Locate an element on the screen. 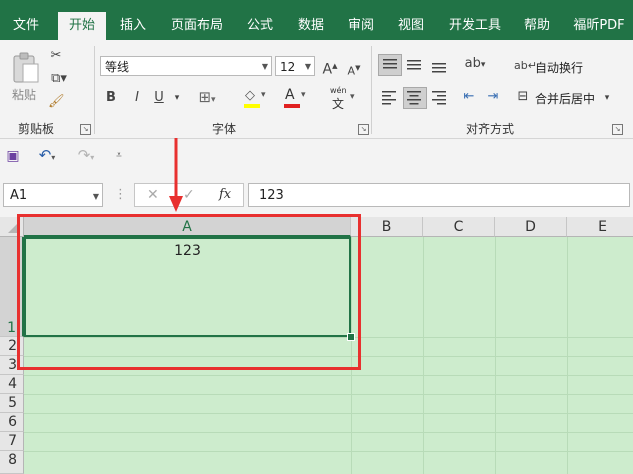  customize-qat-icon: ⩡ is located at coordinates (119, 156).